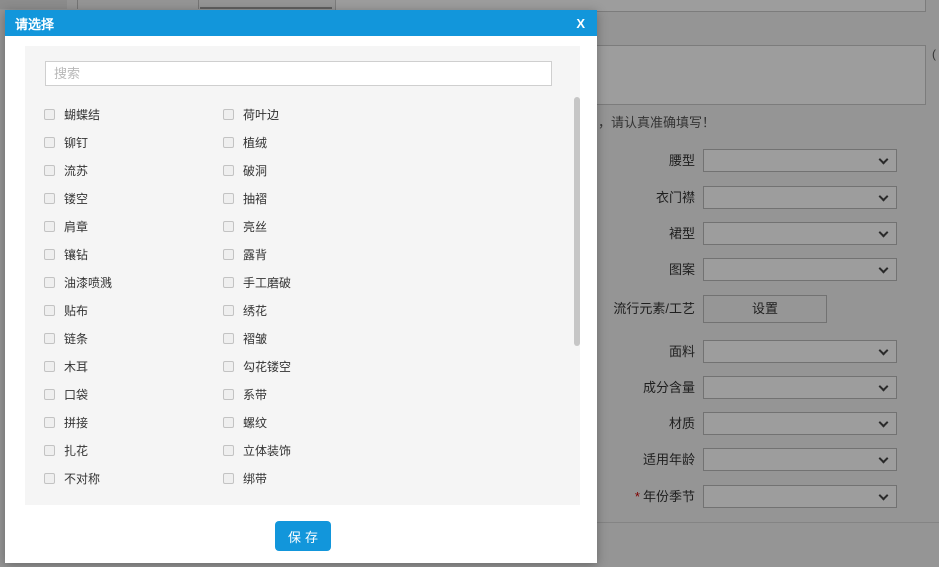 Image resolution: width=939 pixels, height=567 pixels. I want to click on scrollbar-thumb, so click(577, 221).